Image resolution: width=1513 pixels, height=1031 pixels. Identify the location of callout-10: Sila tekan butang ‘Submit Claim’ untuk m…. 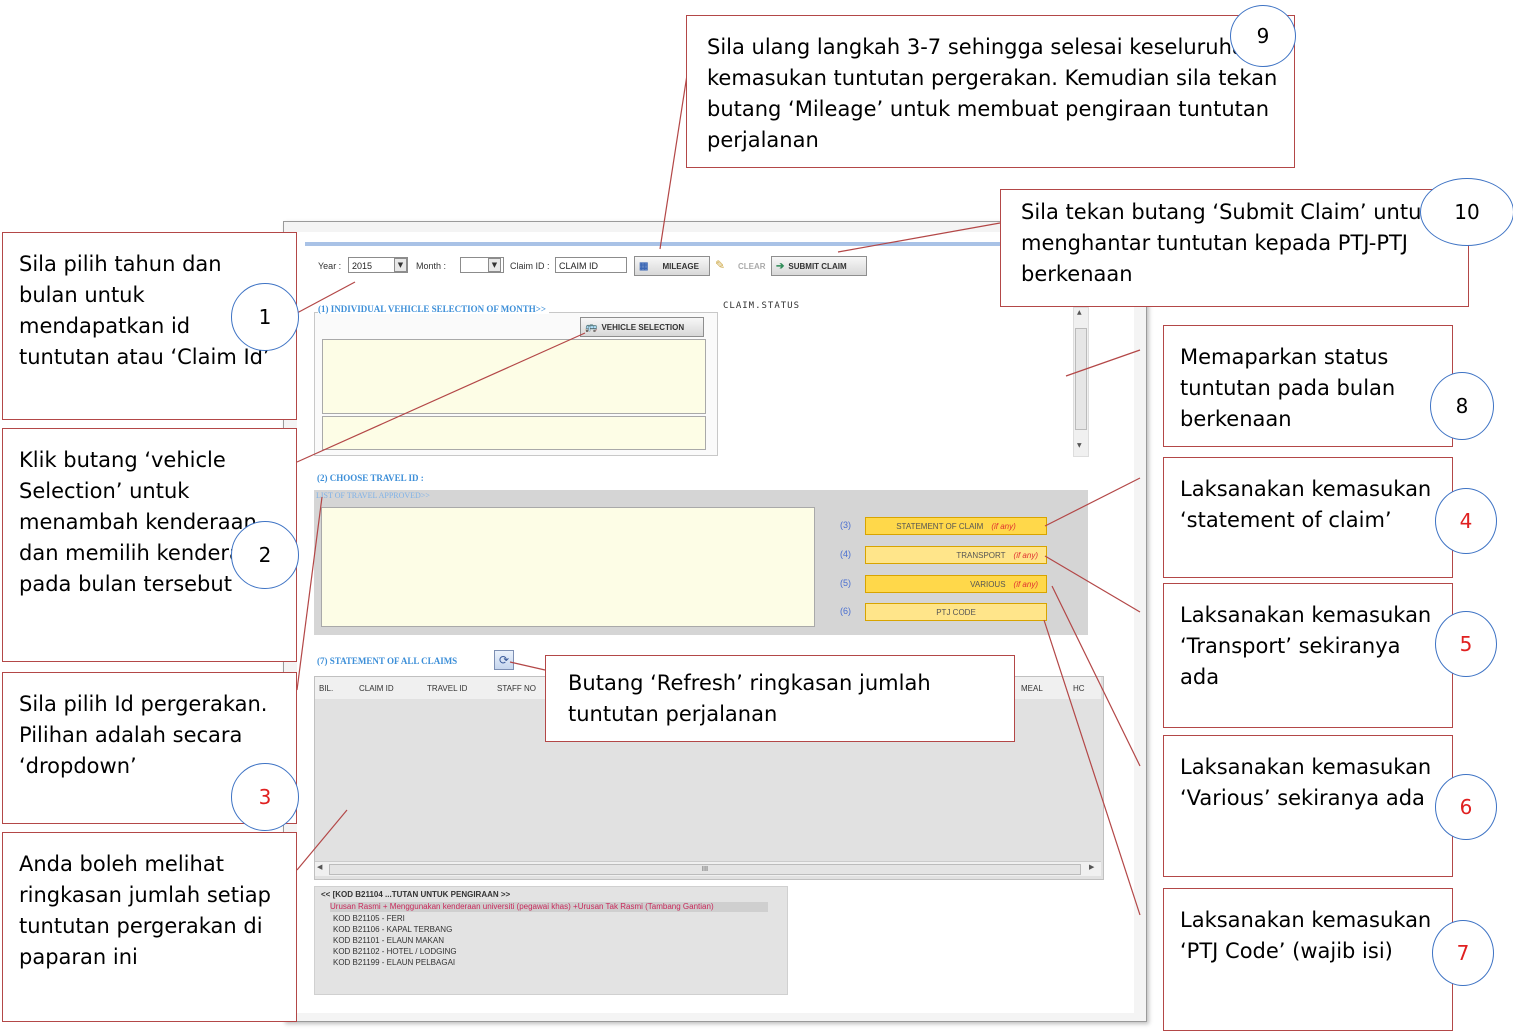
(1234, 248).